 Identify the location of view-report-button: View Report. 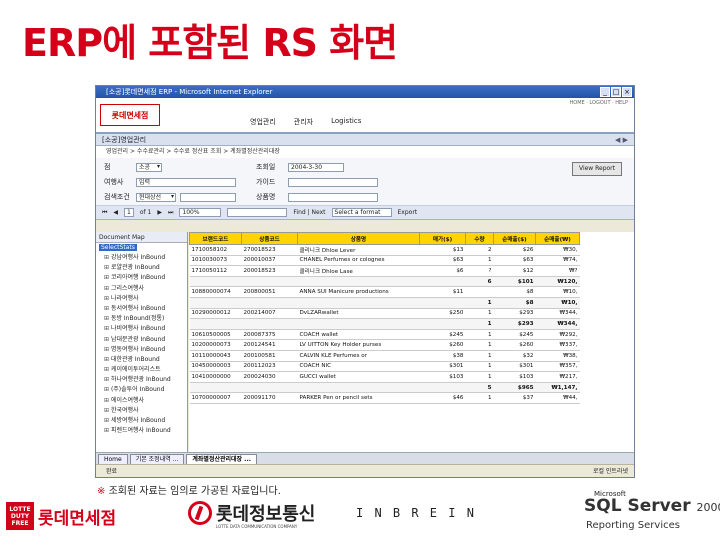
(597, 169).